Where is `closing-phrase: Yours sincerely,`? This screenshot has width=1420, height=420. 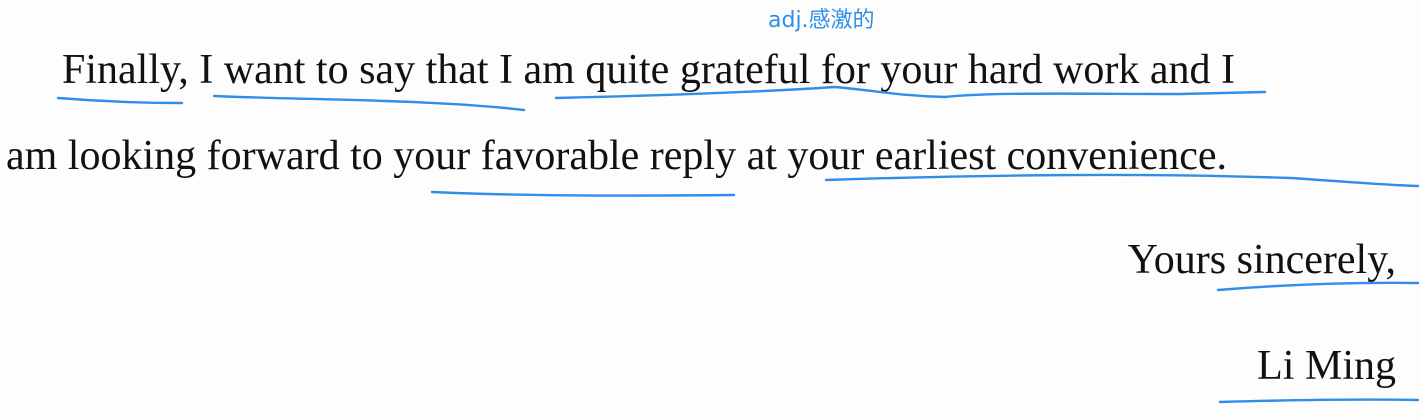
closing-phrase: Yours sincerely, is located at coordinates (1261, 260).